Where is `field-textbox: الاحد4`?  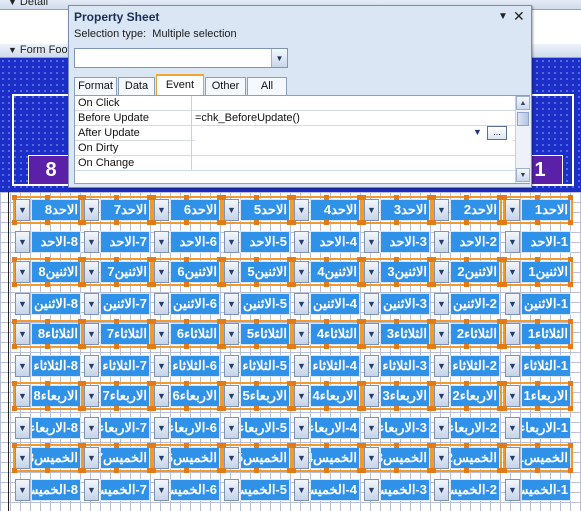
field-textbox: الاحد4 is located at coordinates (335, 210).